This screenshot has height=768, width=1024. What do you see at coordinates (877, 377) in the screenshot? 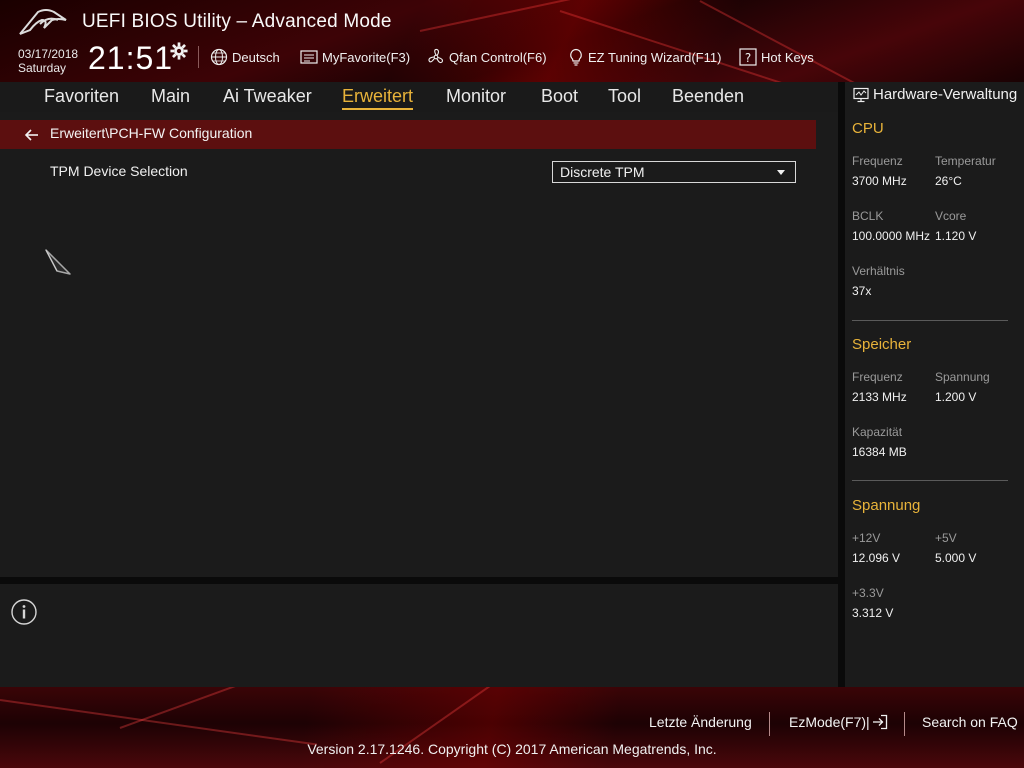
I see `memory-frequency-label: Frequenz` at bounding box center [877, 377].